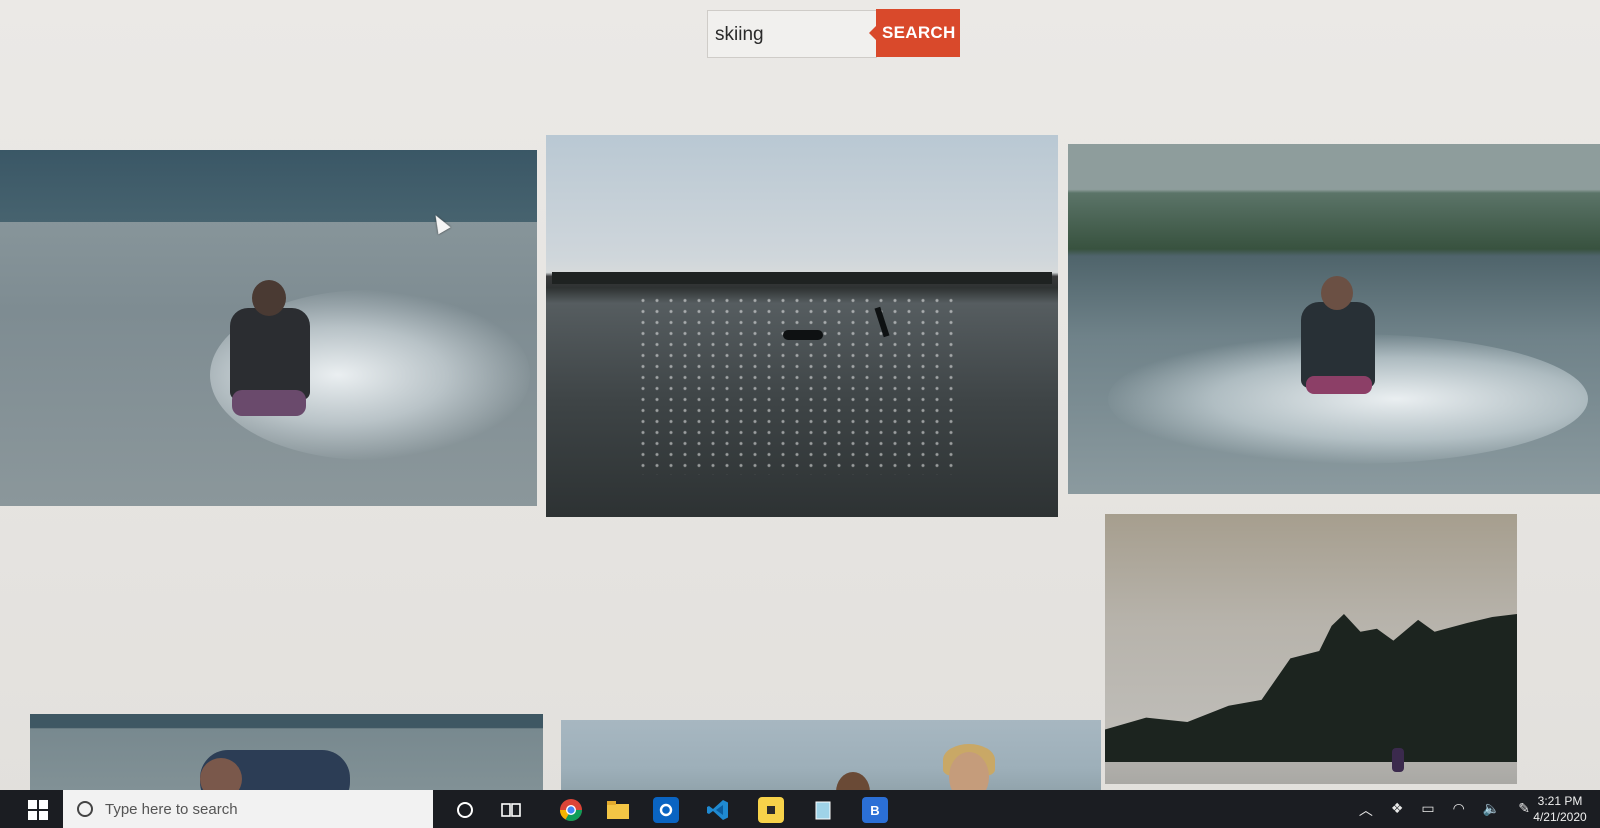  What do you see at coordinates (85, 809) in the screenshot?
I see `search-icon` at bounding box center [85, 809].